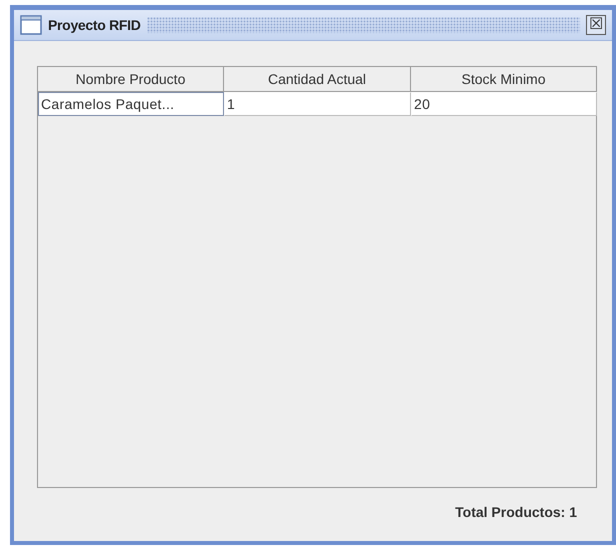 This screenshot has width=616, height=550. Describe the element at coordinates (31, 25) in the screenshot. I see `window-icon` at that location.